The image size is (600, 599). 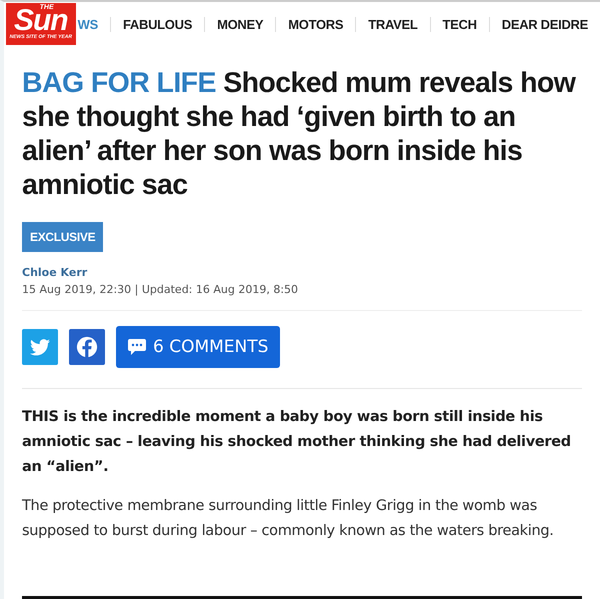 I want to click on author-link: Chloe Kerr, so click(x=302, y=272).